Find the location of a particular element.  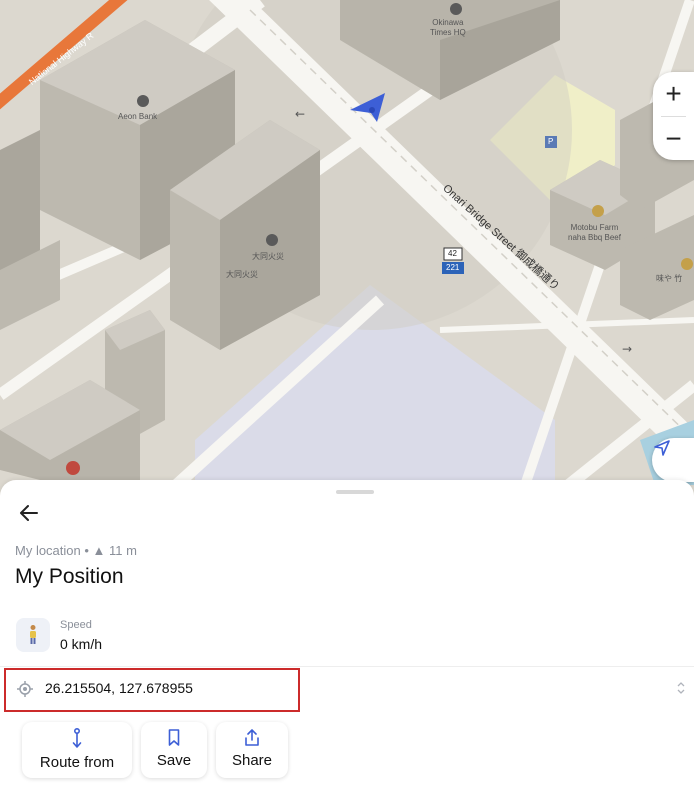

speed-value: 0 km/h is located at coordinates (81, 644).